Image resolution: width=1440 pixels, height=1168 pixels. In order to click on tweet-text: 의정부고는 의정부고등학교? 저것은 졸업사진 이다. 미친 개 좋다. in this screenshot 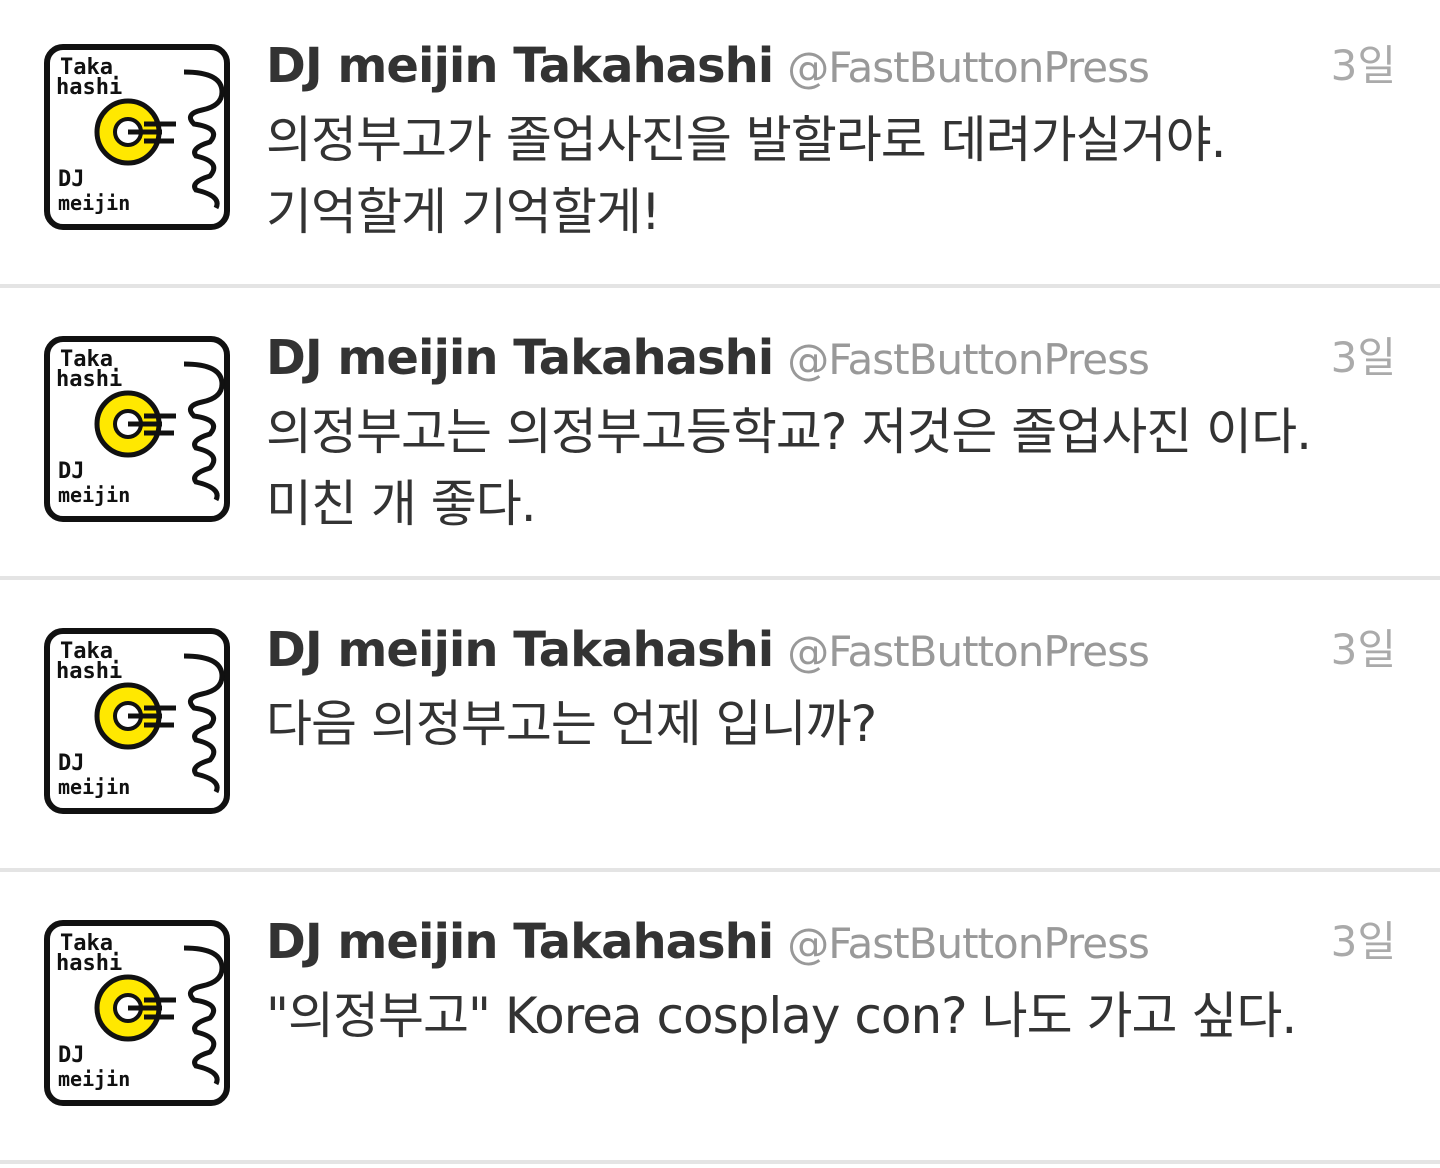, I will do `click(789, 468)`.